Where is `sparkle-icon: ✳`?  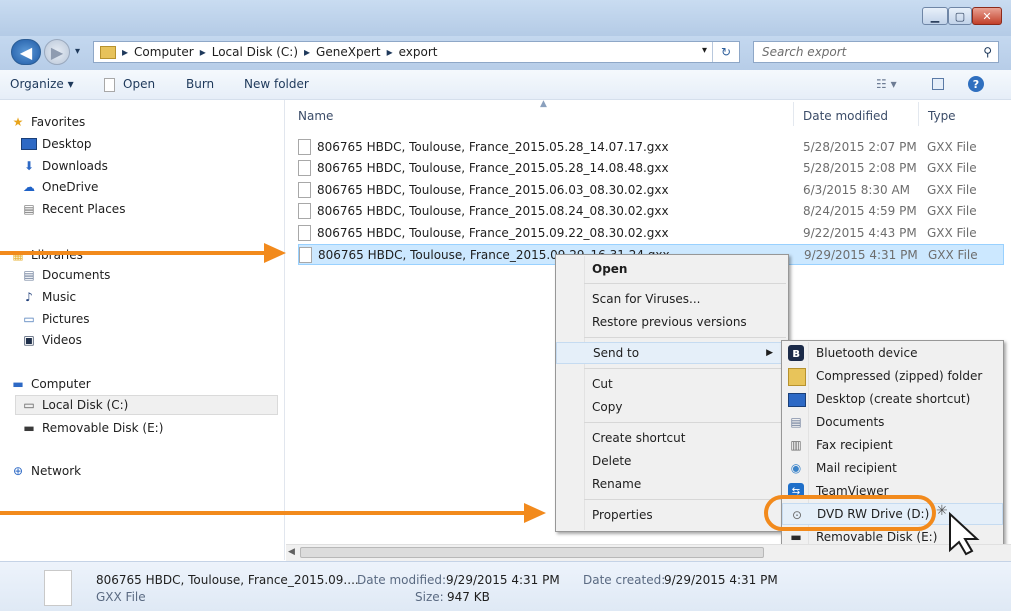 sparkle-icon: ✳ is located at coordinates (942, 511).